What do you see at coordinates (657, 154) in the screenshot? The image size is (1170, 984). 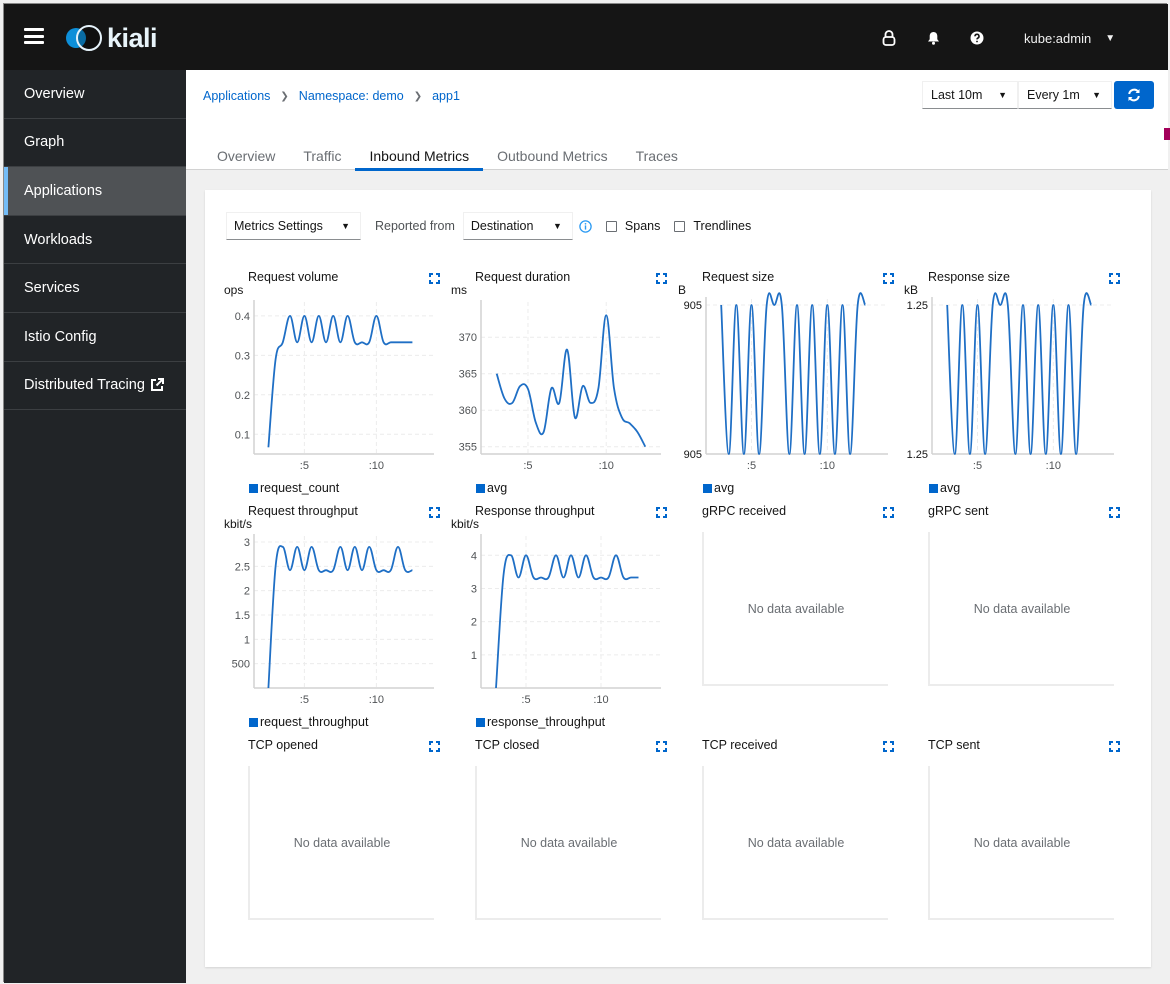 I see `tab-traces: Traces` at bounding box center [657, 154].